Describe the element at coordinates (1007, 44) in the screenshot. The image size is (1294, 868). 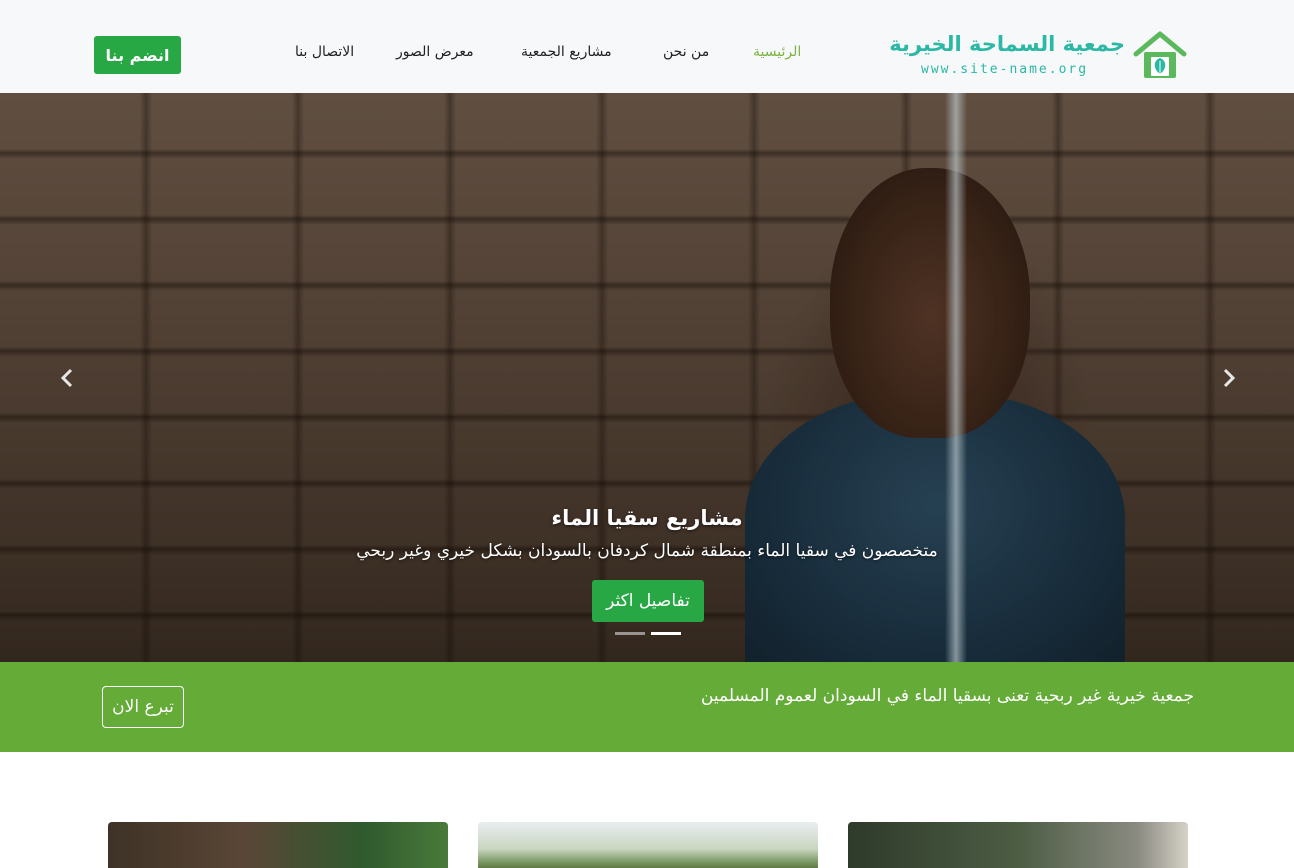
I see `logo-title: جمعية السماحة الخيرية` at that location.